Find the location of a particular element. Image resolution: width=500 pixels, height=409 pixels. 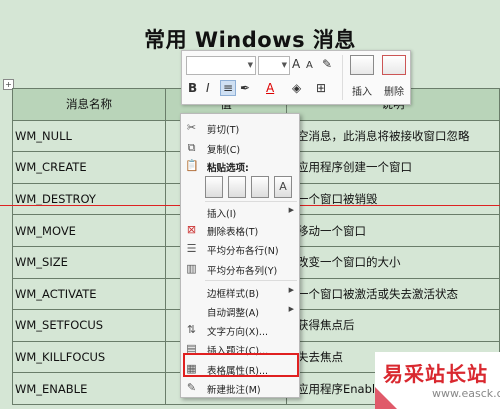

table-cell: 空消息，此消息将被接收窗口忽略 is located at coordinates (393, 136).